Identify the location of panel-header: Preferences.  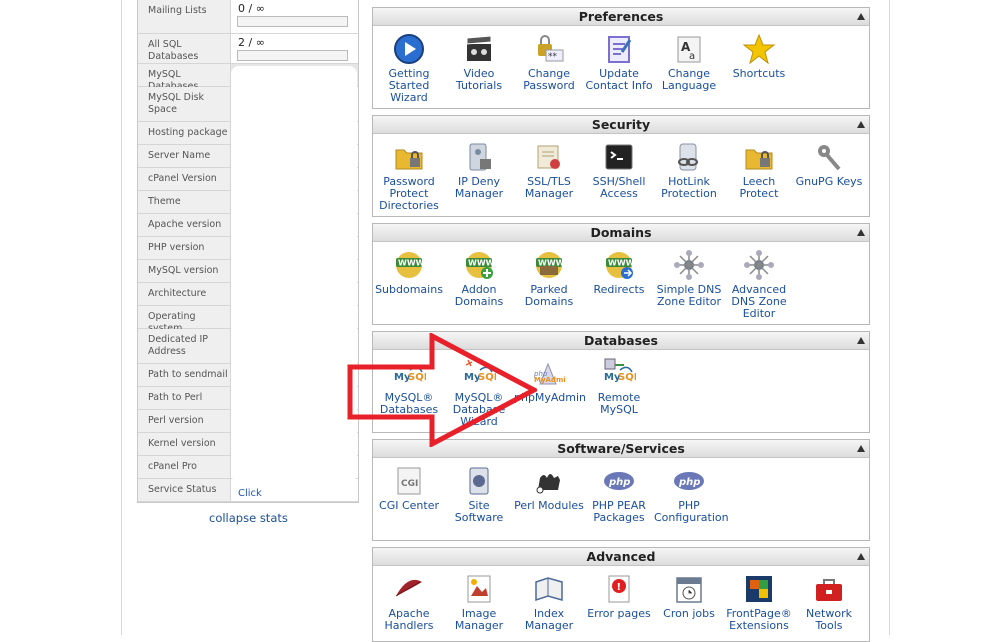
(621, 17).